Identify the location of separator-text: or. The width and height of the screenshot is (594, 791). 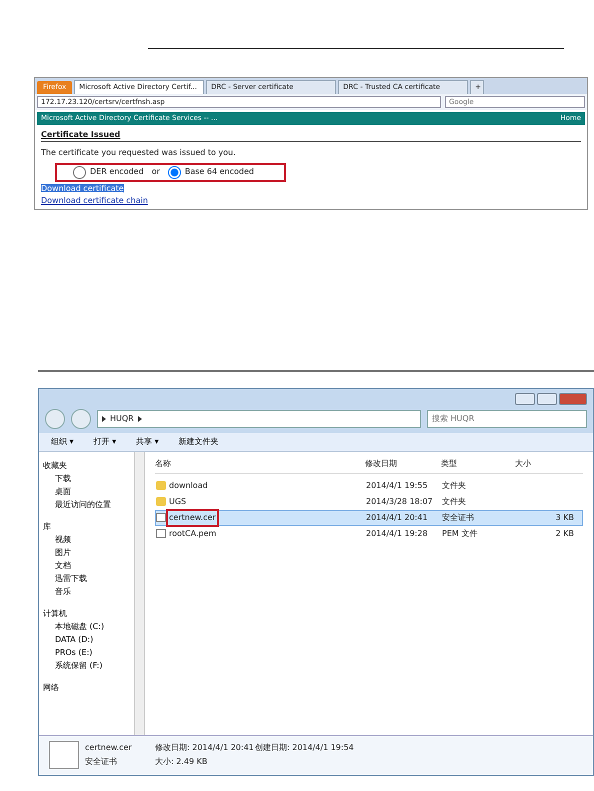
(156, 172).